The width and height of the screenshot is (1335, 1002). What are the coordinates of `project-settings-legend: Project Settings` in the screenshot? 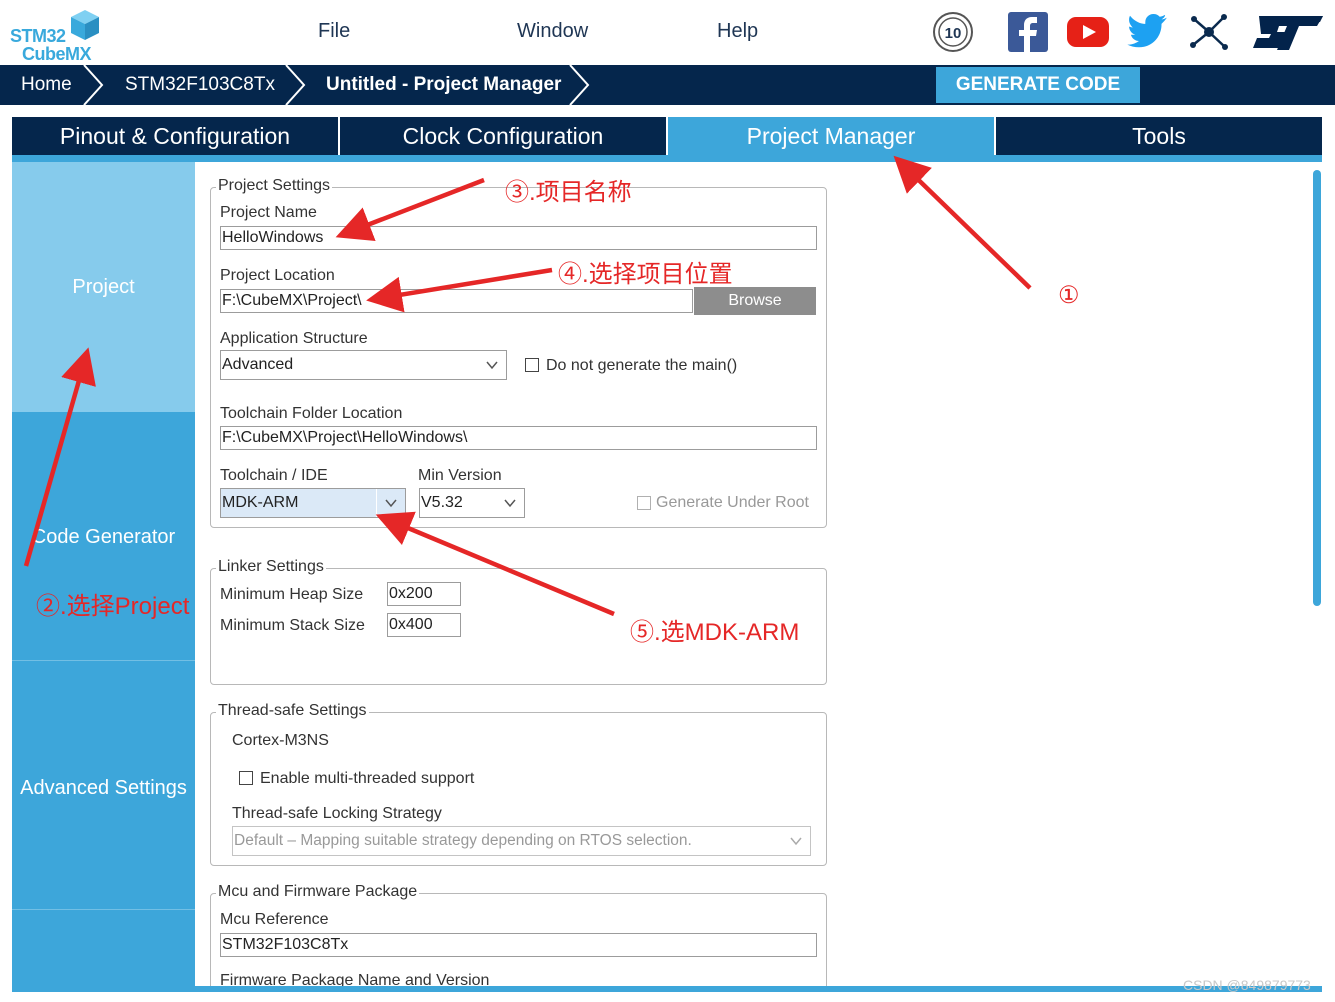 It's located at (274, 186).